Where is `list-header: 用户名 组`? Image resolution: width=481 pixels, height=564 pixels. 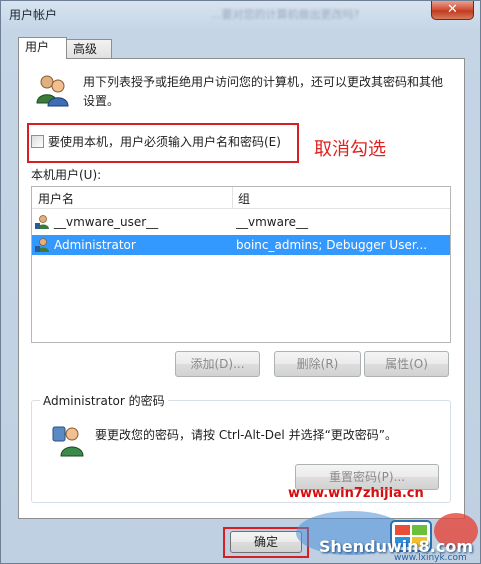
list-header: 用户名 组 is located at coordinates (241, 198).